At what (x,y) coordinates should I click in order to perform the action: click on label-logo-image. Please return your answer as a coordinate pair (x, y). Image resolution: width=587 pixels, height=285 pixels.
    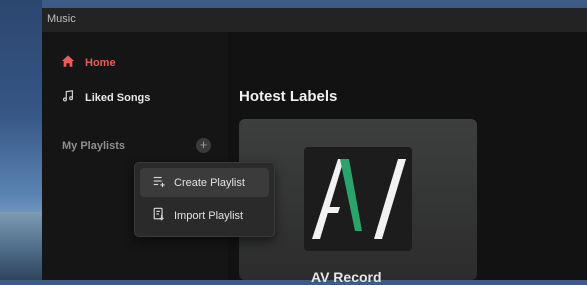
    Looking at the image, I should click on (358, 199).